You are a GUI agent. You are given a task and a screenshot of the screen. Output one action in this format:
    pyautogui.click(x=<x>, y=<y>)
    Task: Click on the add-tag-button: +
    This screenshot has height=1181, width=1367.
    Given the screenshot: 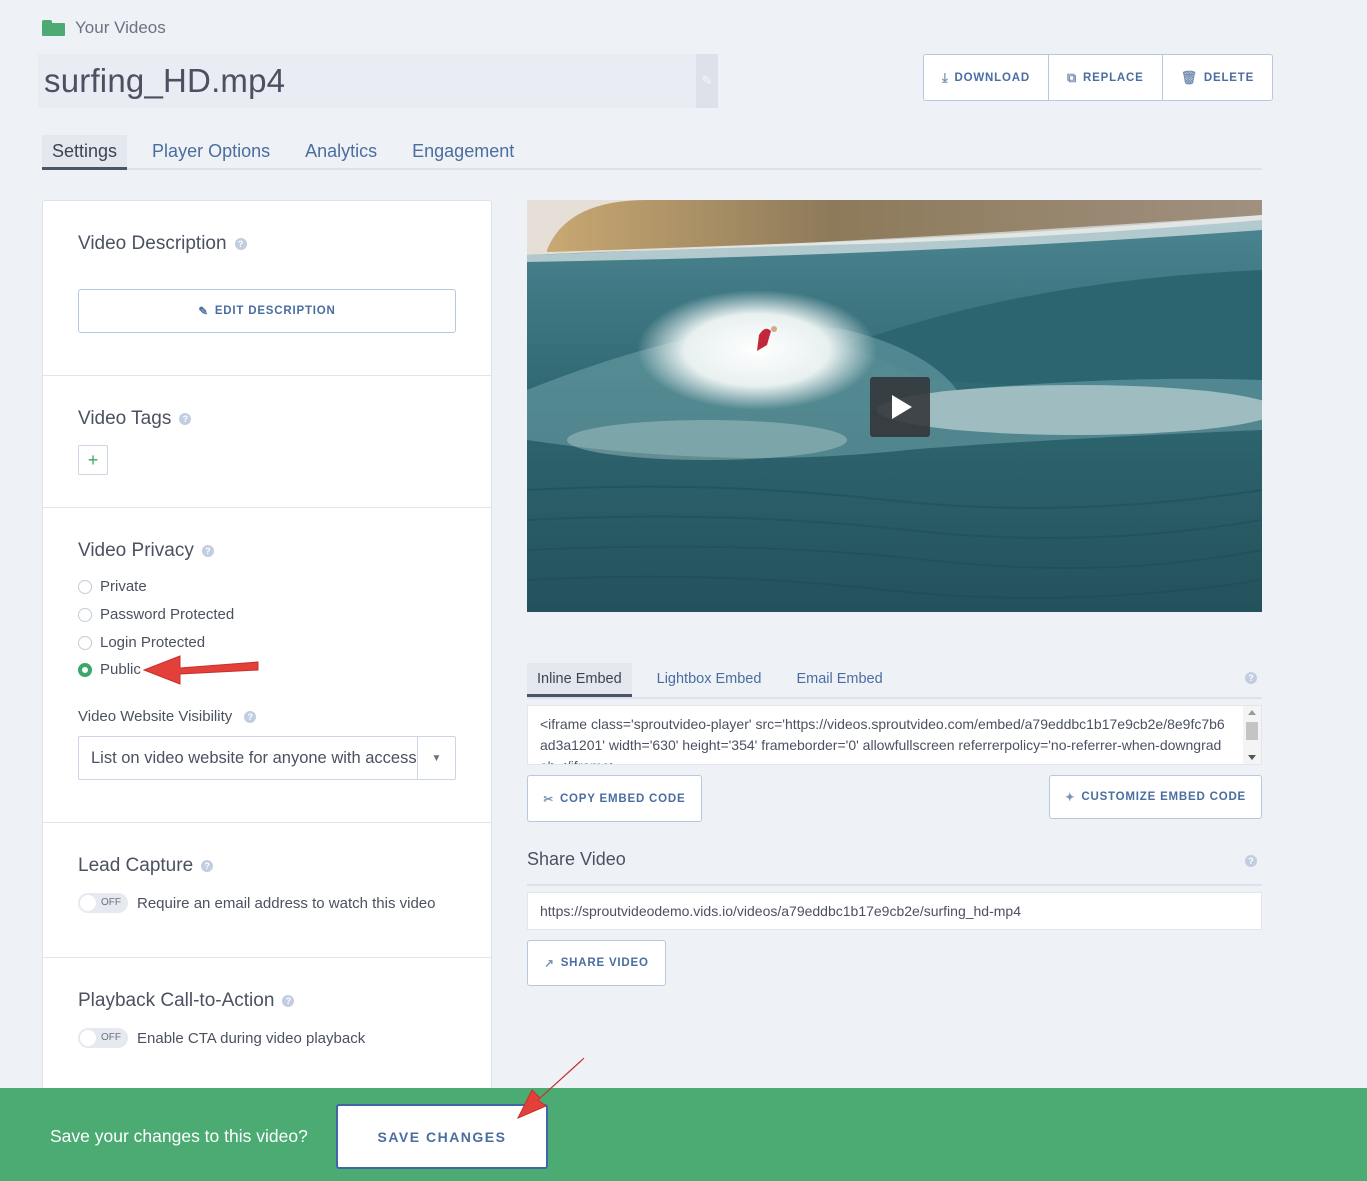 What is the action you would take?
    pyautogui.click(x=93, y=460)
    